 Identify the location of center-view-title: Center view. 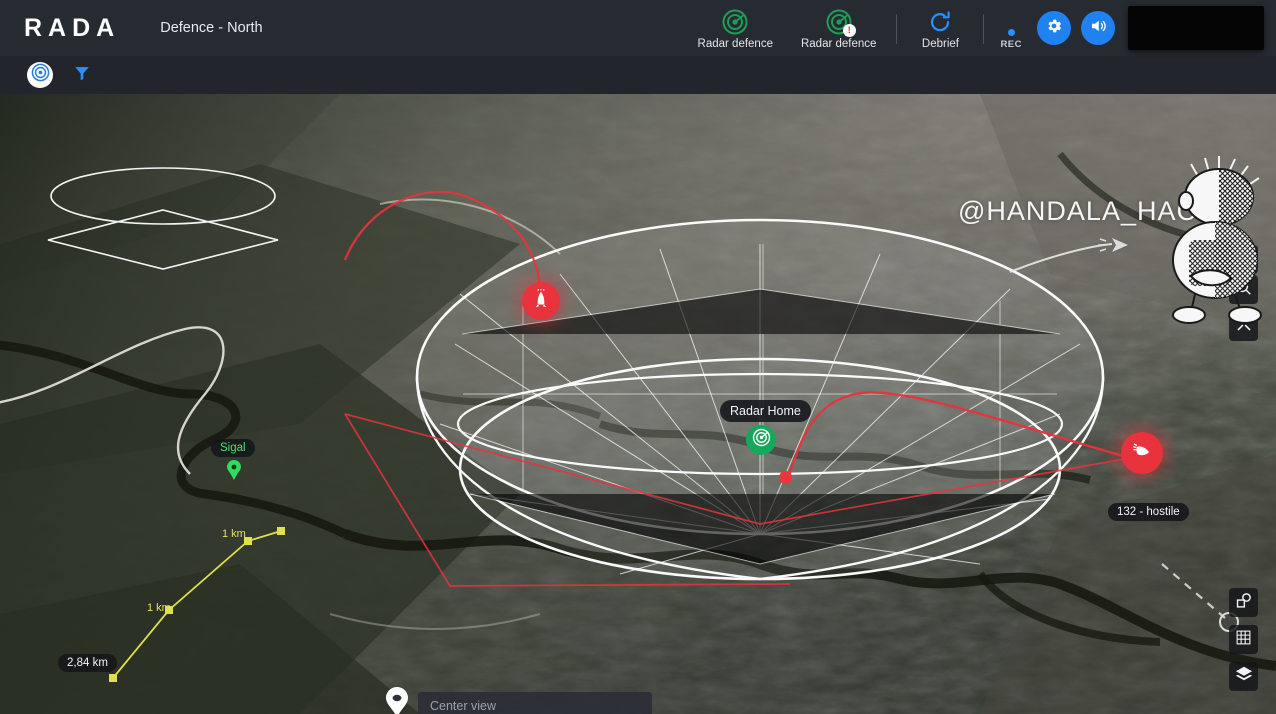
(463, 706).